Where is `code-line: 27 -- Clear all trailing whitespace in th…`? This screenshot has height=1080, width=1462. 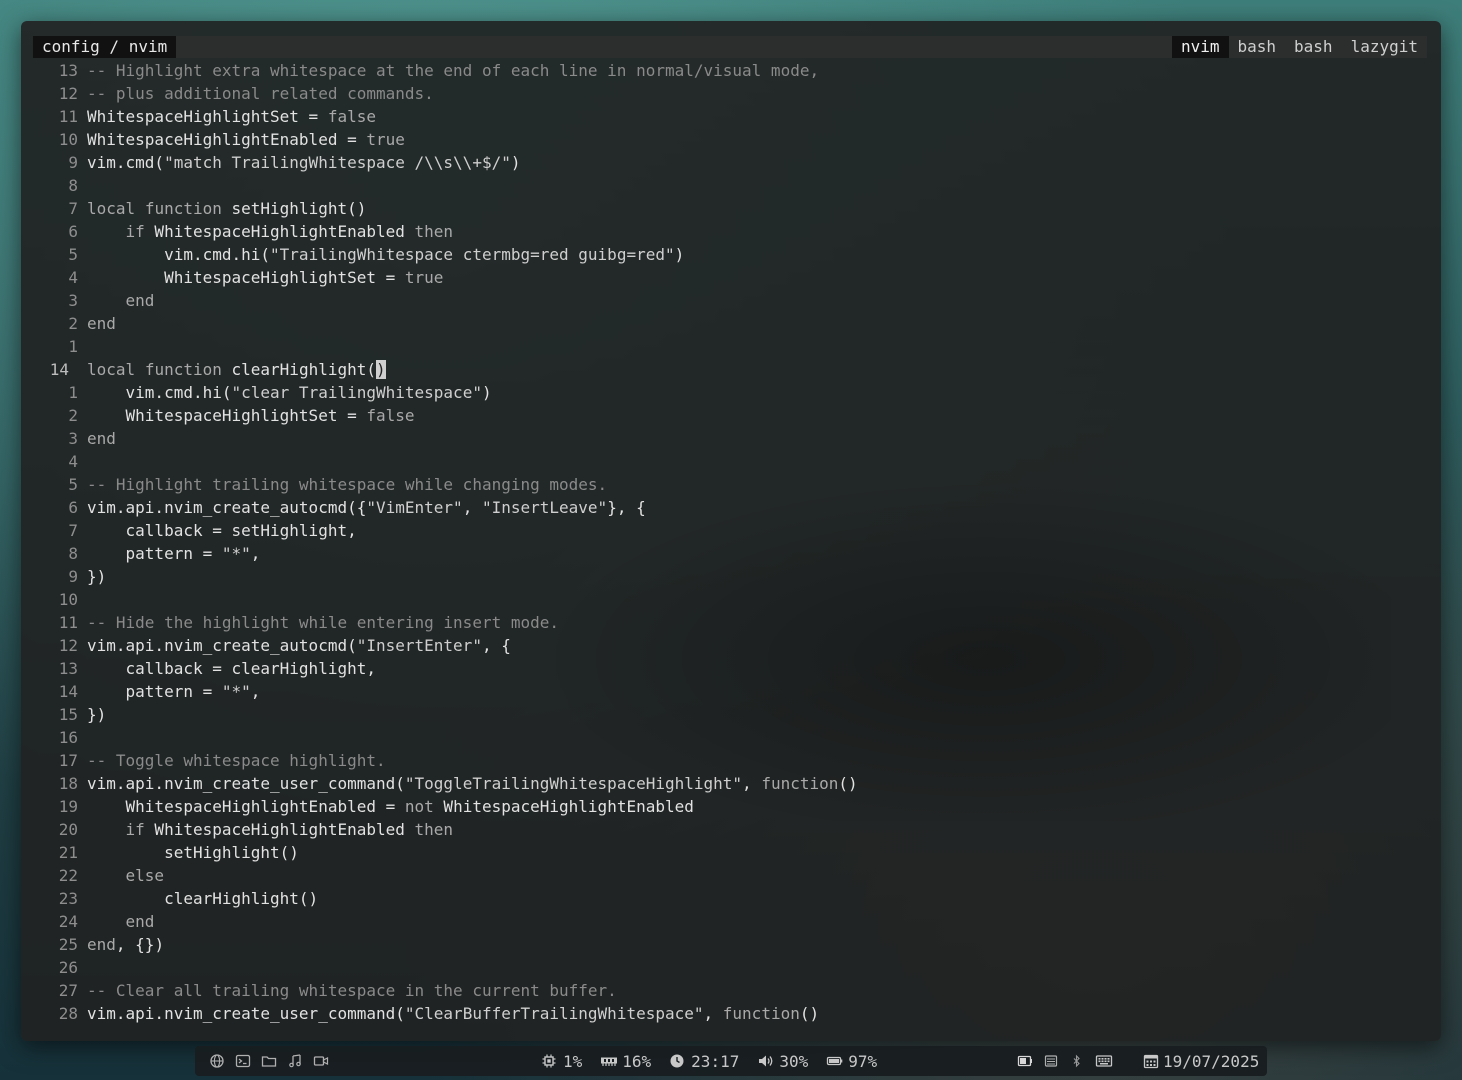 code-line: 27 -- Clear all trailing whitespace in th… is located at coordinates (731, 990).